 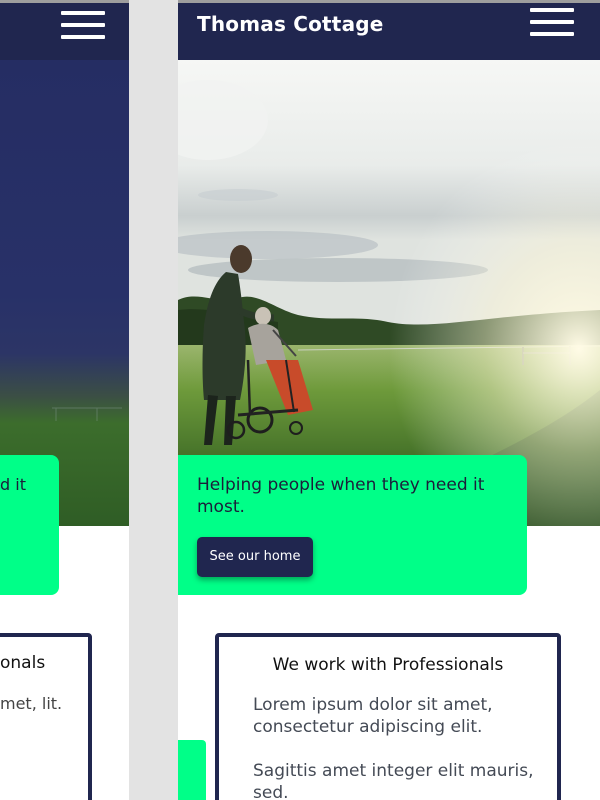 What do you see at coordinates (23, 663) in the screenshot?
I see `professionals-title-fragment: onals` at bounding box center [23, 663].